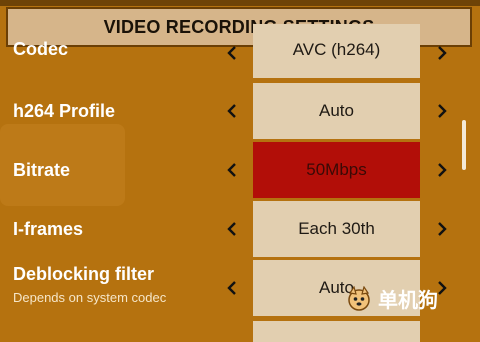  I want to click on i-frames-value: Each 30th, so click(336, 229).